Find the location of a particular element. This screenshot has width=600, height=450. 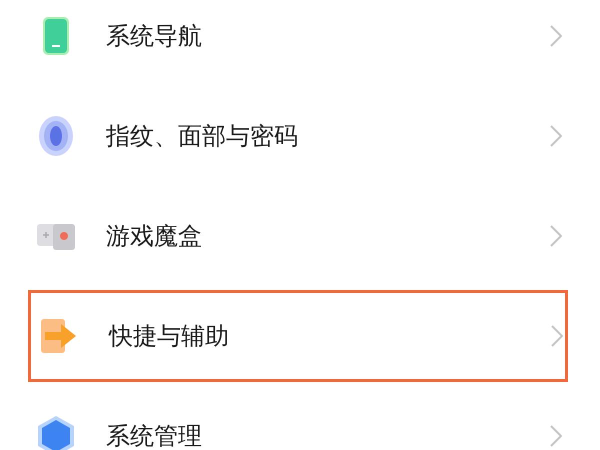

hexagon-icon is located at coordinates (56, 433).